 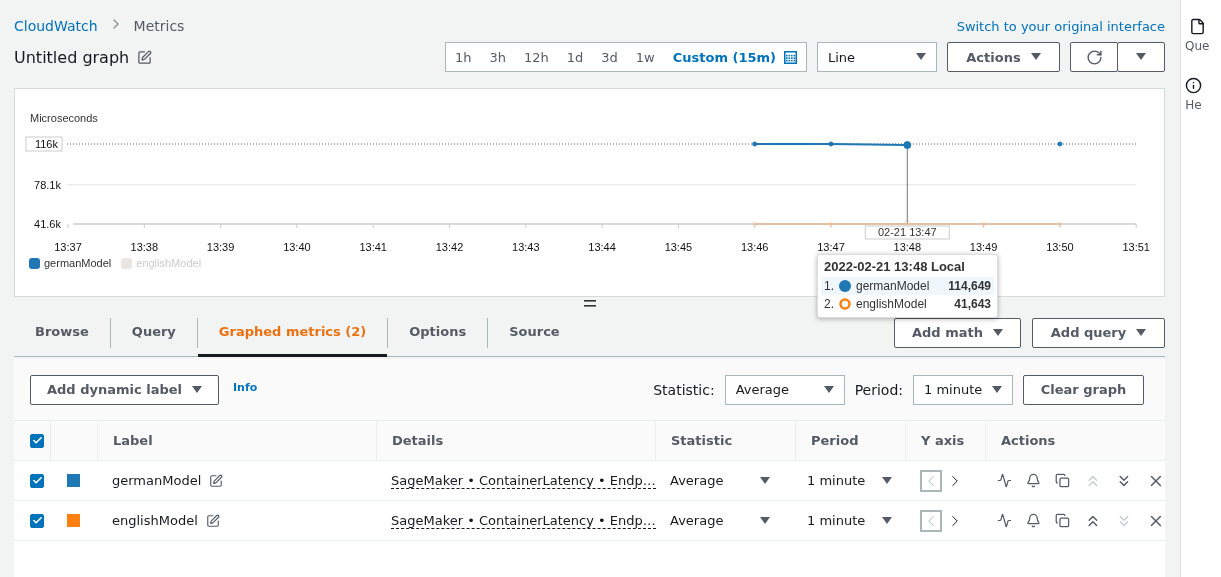 I want to click on switch-interface-link: Switch to your original interface, so click(x=1060, y=26).